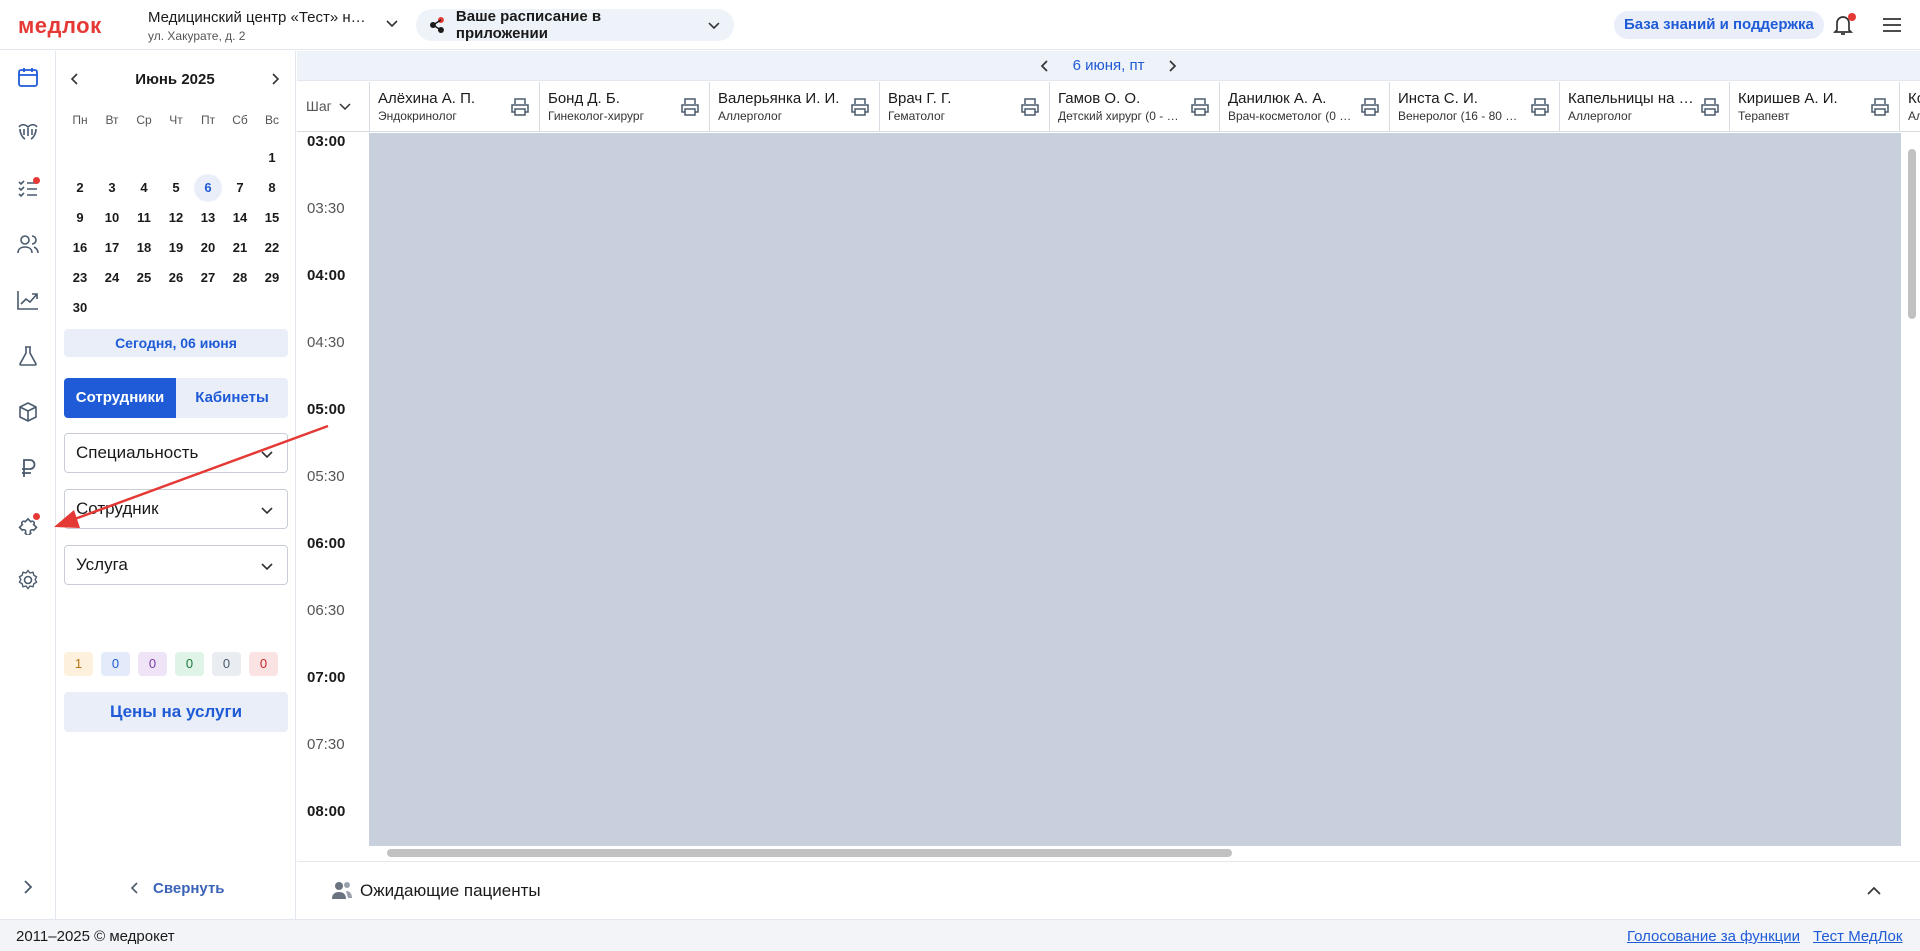 The height and width of the screenshot is (951, 1920). What do you see at coordinates (60, 26) in the screenshot?
I see `logo: медлок` at bounding box center [60, 26].